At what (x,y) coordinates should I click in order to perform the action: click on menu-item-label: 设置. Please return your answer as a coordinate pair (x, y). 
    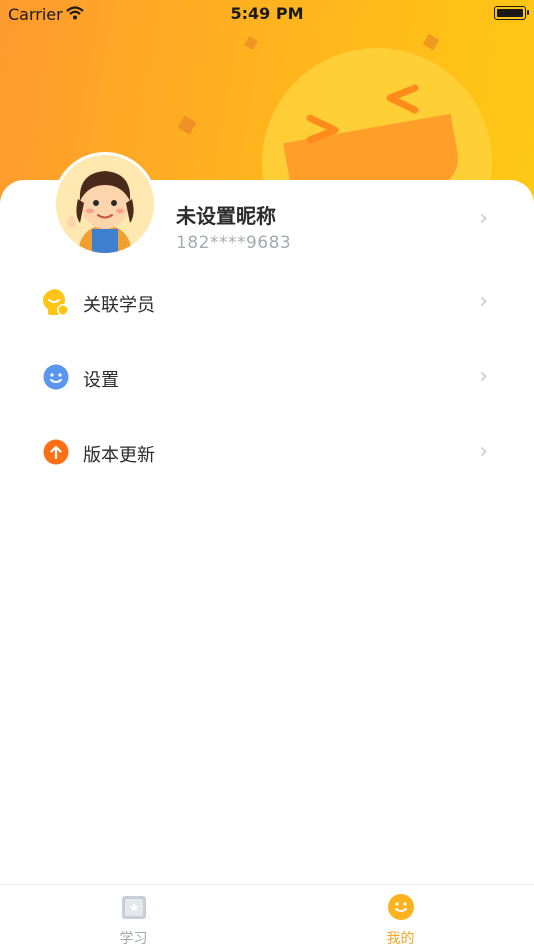
    Looking at the image, I should click on (101, 380).